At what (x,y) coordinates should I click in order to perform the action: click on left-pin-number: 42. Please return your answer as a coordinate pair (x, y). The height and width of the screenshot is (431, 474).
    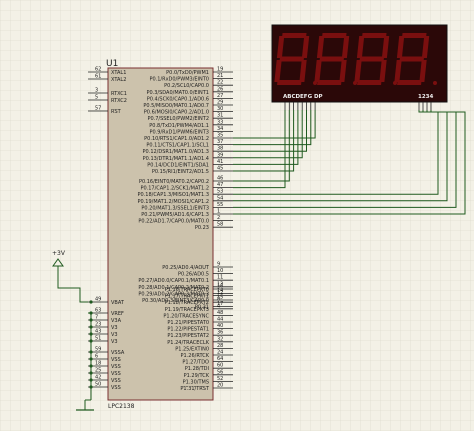
    Looking at the image, I should click on (98, 378).